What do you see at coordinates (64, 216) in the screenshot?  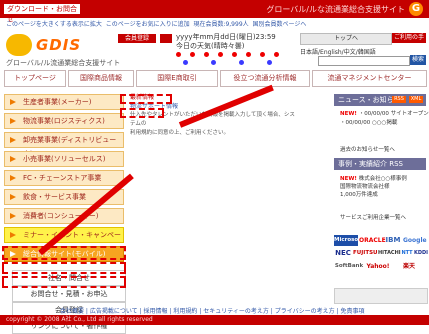 I see `menu-item-consumer: 消費者(コンシューマー)` at bounding box center [64, 216].